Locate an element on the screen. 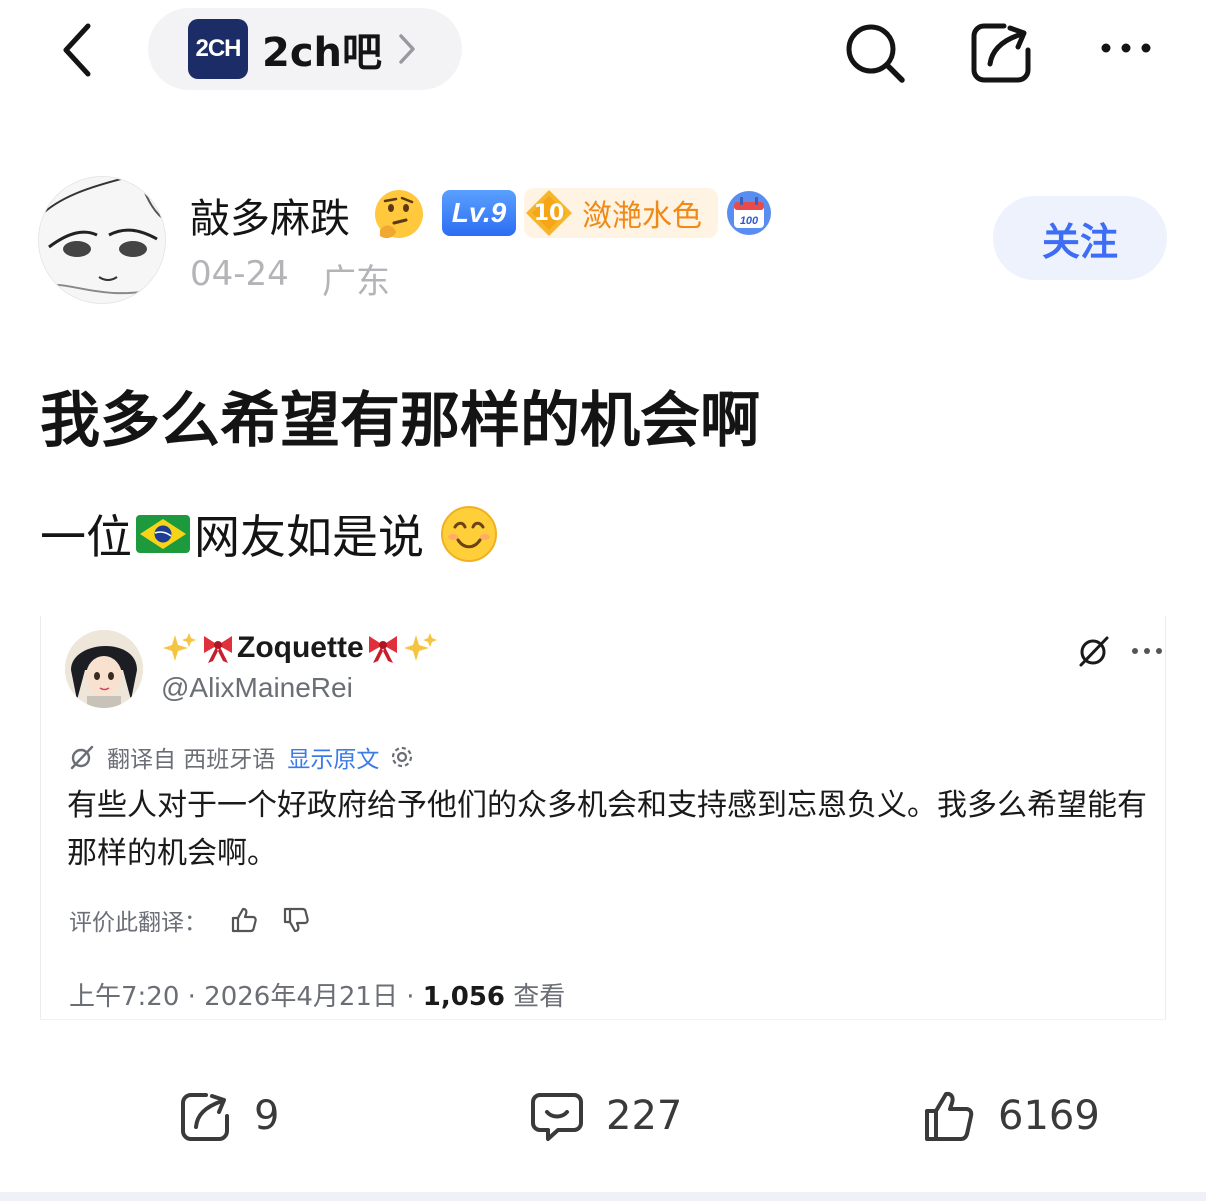 This screenshot has height=1201, width=1206. forum-name: 2ch吧 is located at coordinates (322, 53).